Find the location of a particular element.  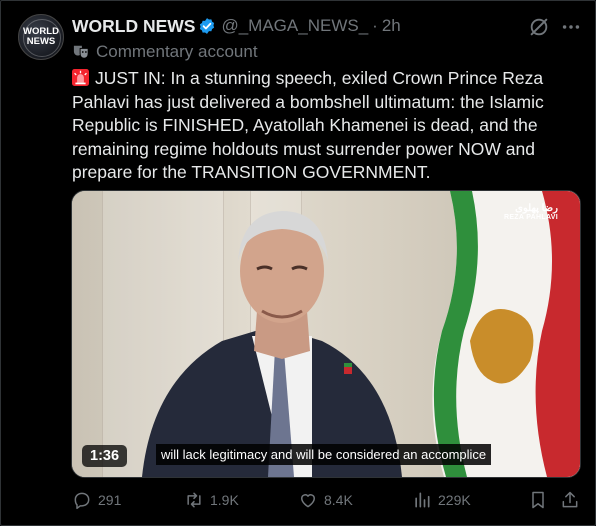

avatar-text-line2: NEWS is located at coordinates (41, 41).